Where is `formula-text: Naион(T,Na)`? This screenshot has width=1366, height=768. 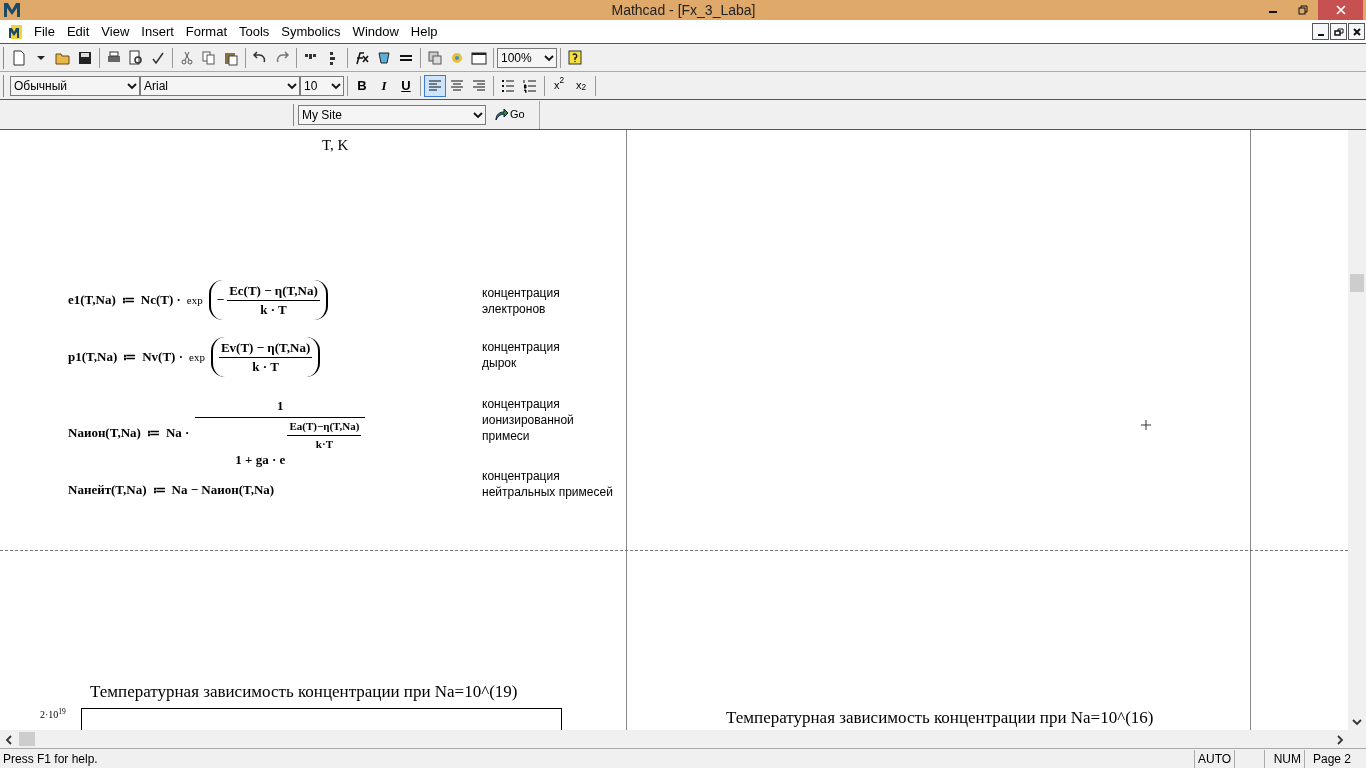
formula-text: Naион(T,Na) is located at coordinates (104, 432).